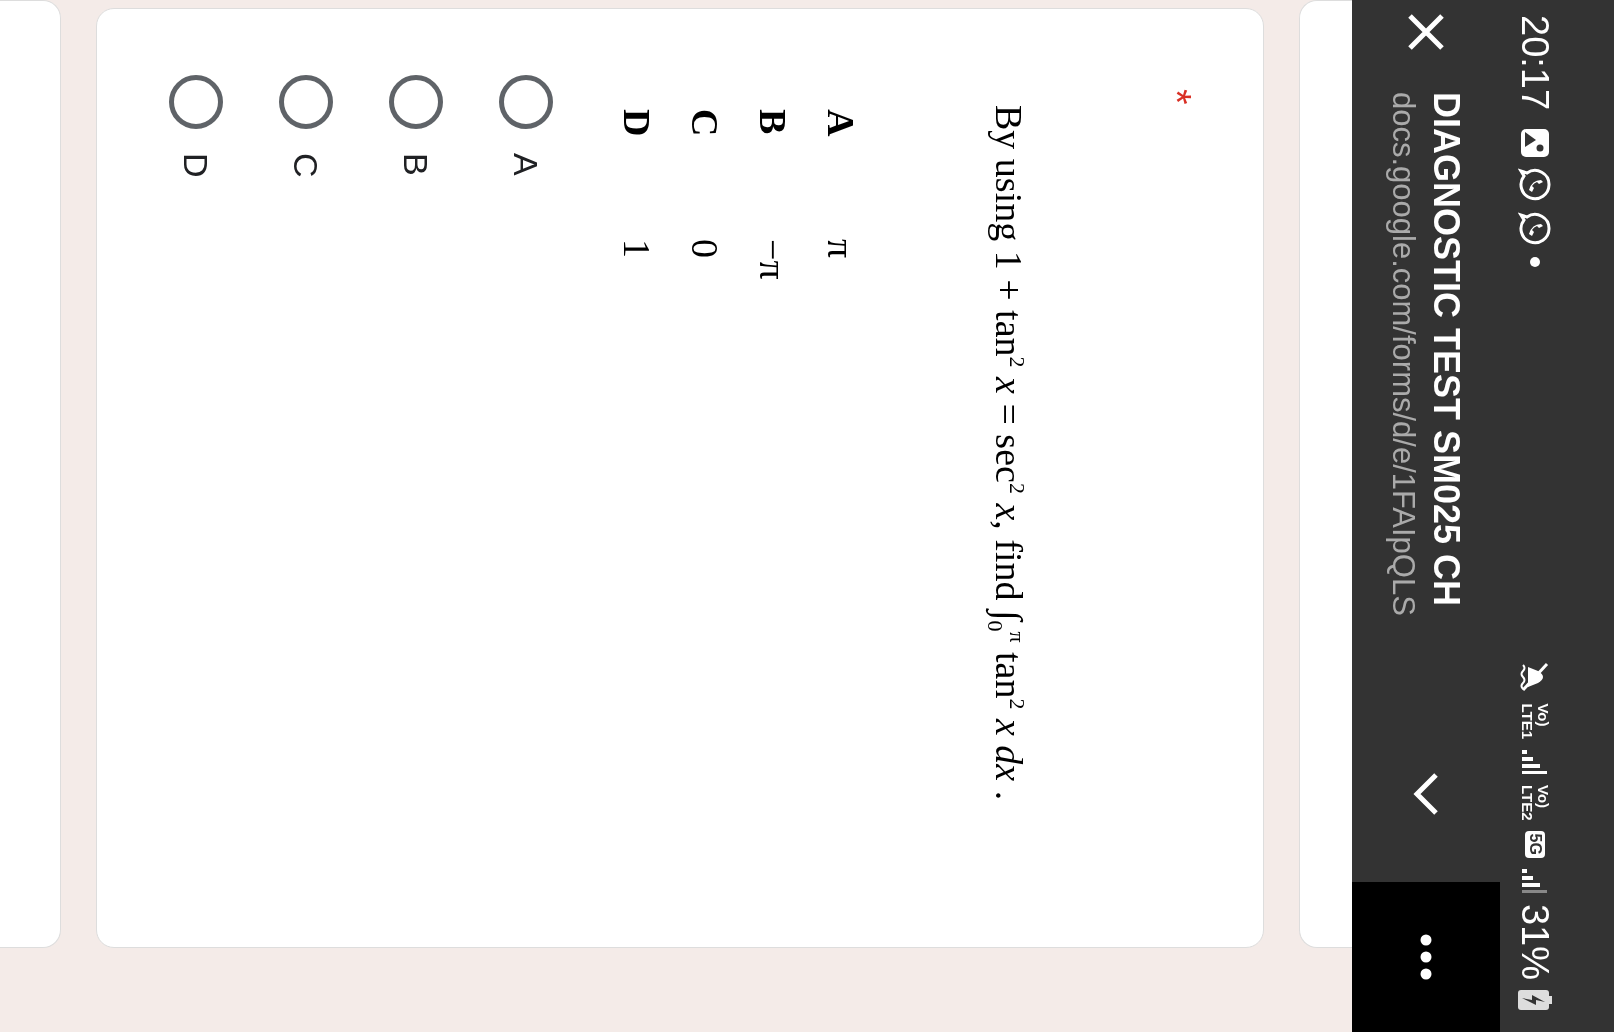 The width and height of the screenshot is (1614, 1032). Describe the element at coordinates (196, 165) in the screenshot. I see `option-label: D` at that location.